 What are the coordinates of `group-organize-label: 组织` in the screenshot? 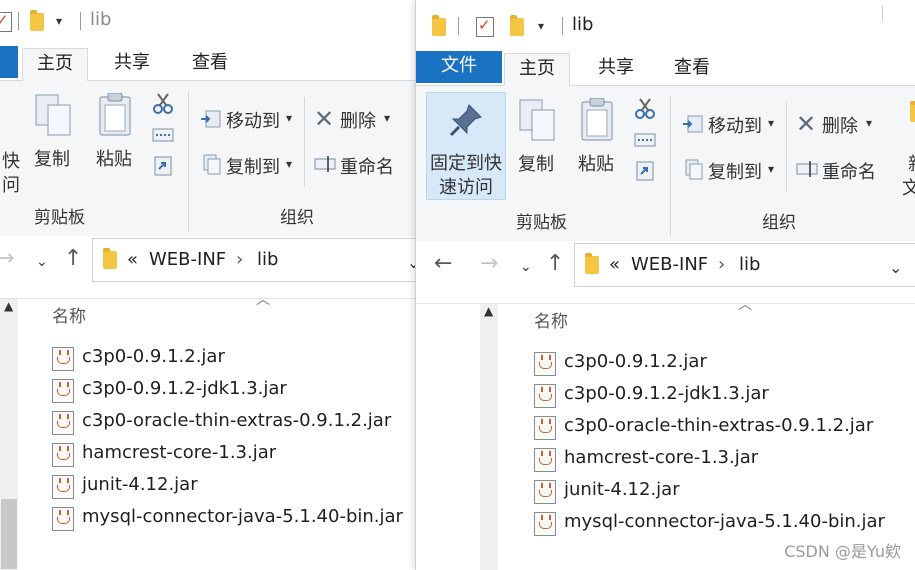 It's located at (779, 223).